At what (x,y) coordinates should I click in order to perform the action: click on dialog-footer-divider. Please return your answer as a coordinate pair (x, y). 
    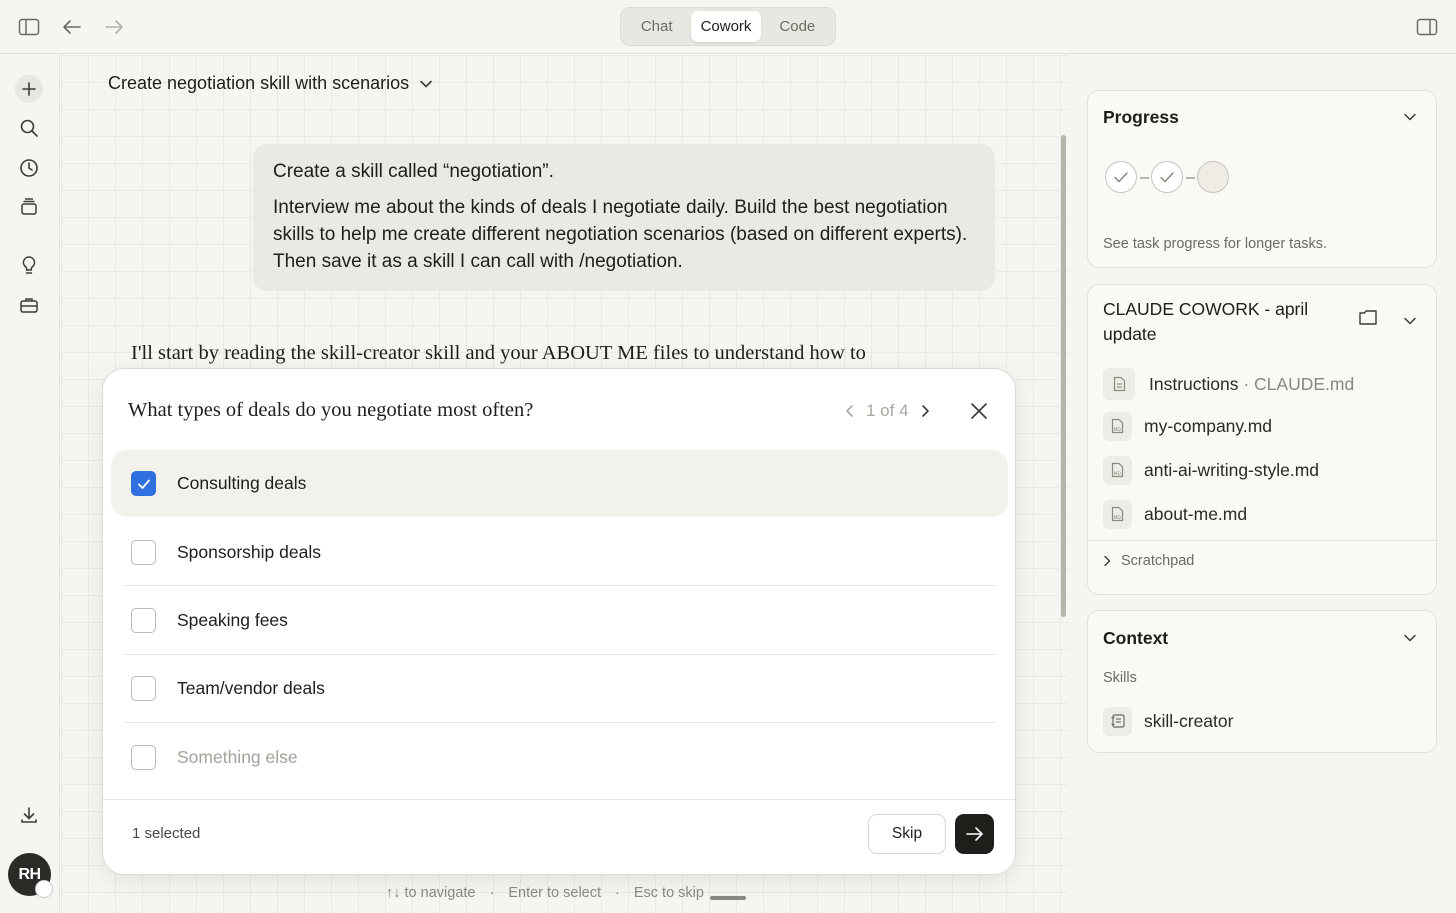
    Looking at the image, I should click on (559, 799).